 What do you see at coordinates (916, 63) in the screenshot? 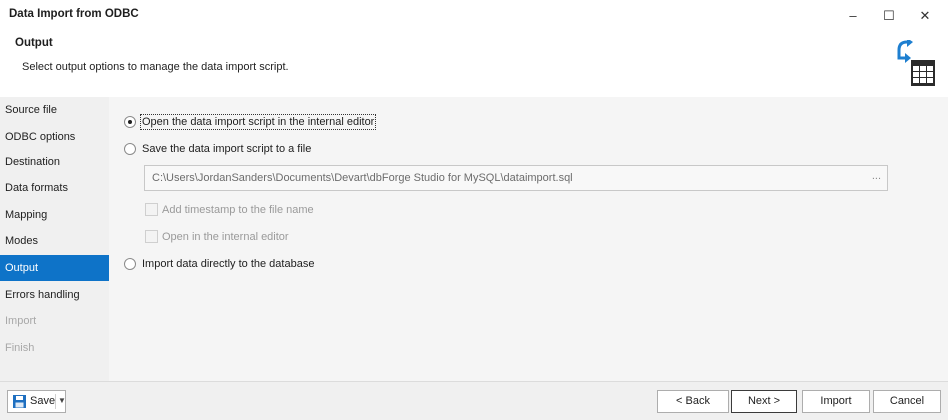
I see `import-table-icon` at bounding box center [916, 63].